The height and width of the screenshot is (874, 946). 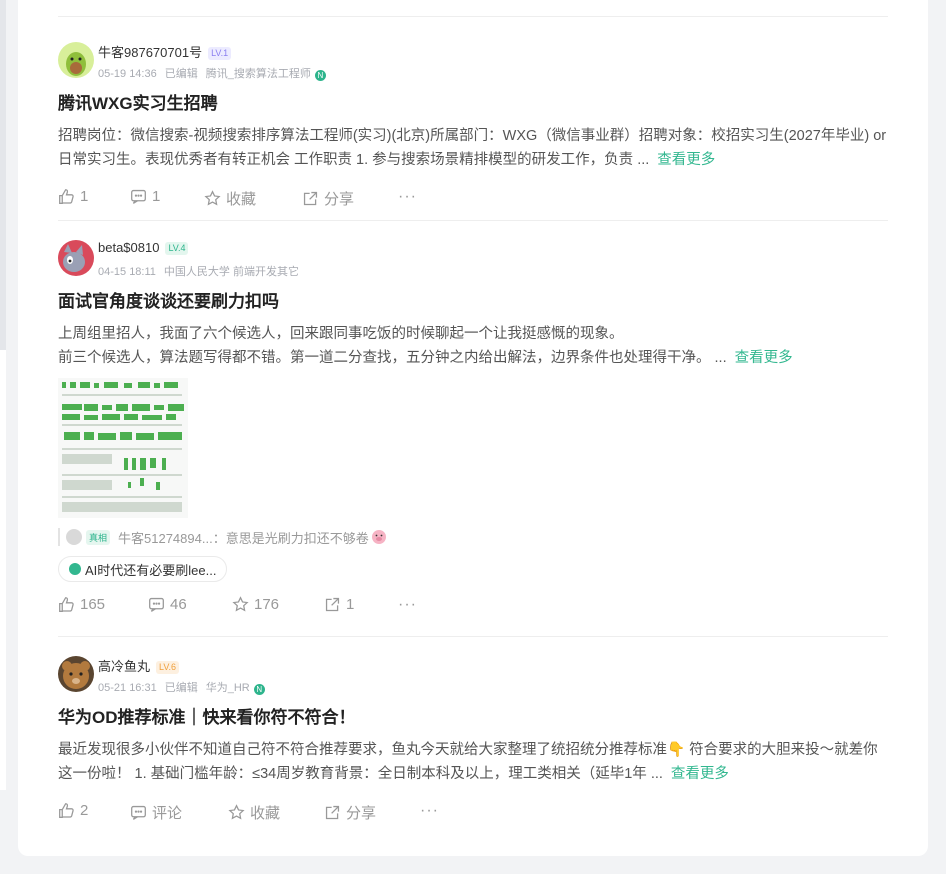 I want to click on level-badge: LV.4, so click(x=177, y=248).